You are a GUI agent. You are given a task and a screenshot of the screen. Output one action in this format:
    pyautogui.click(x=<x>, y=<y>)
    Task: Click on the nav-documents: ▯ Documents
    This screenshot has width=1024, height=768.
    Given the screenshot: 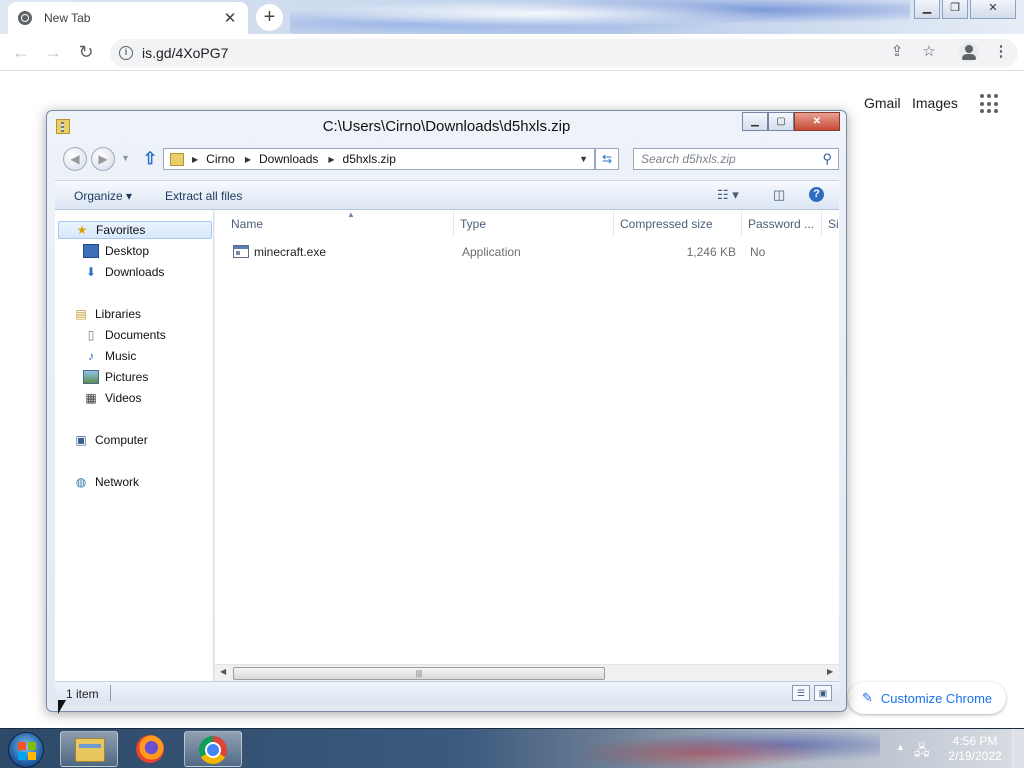 What is the action you would take?
    pyautogui.click(x=124, y=335)
    